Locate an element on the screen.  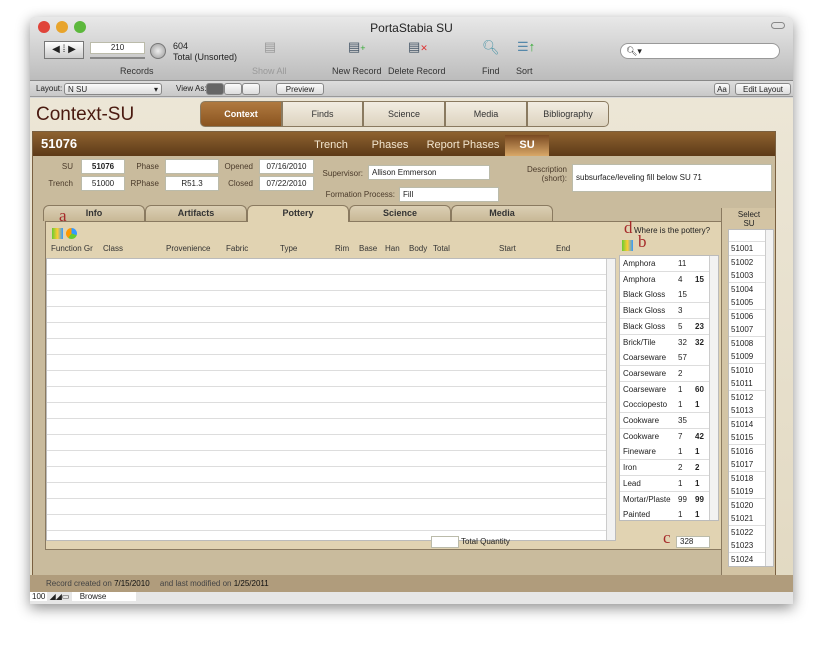
column-header: Han is located at coordinates (392, 248).